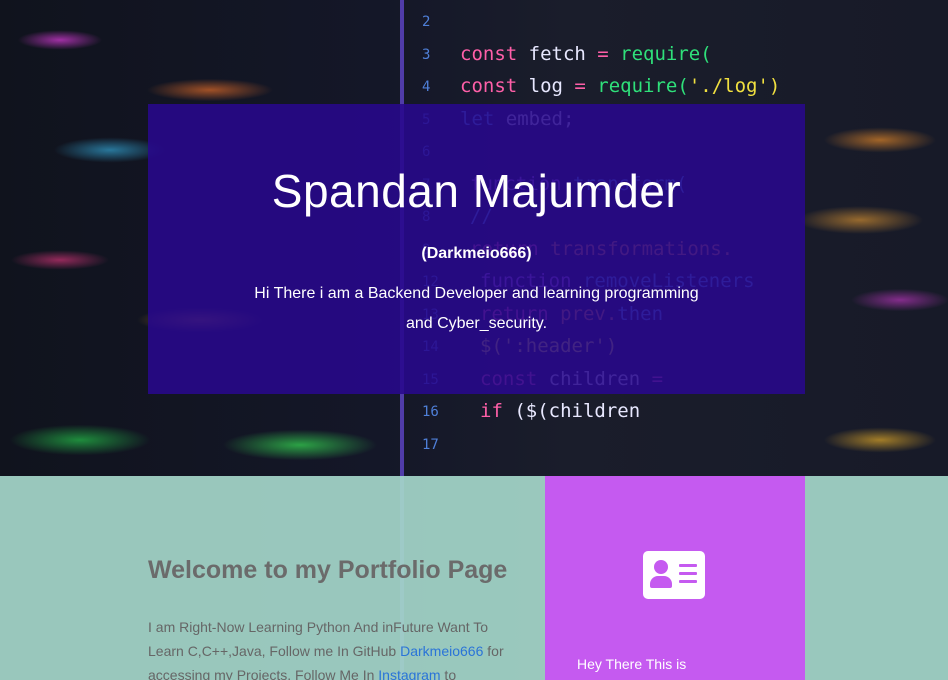  I want to click on code-line: const log = require('./log'), so click(620, 86).